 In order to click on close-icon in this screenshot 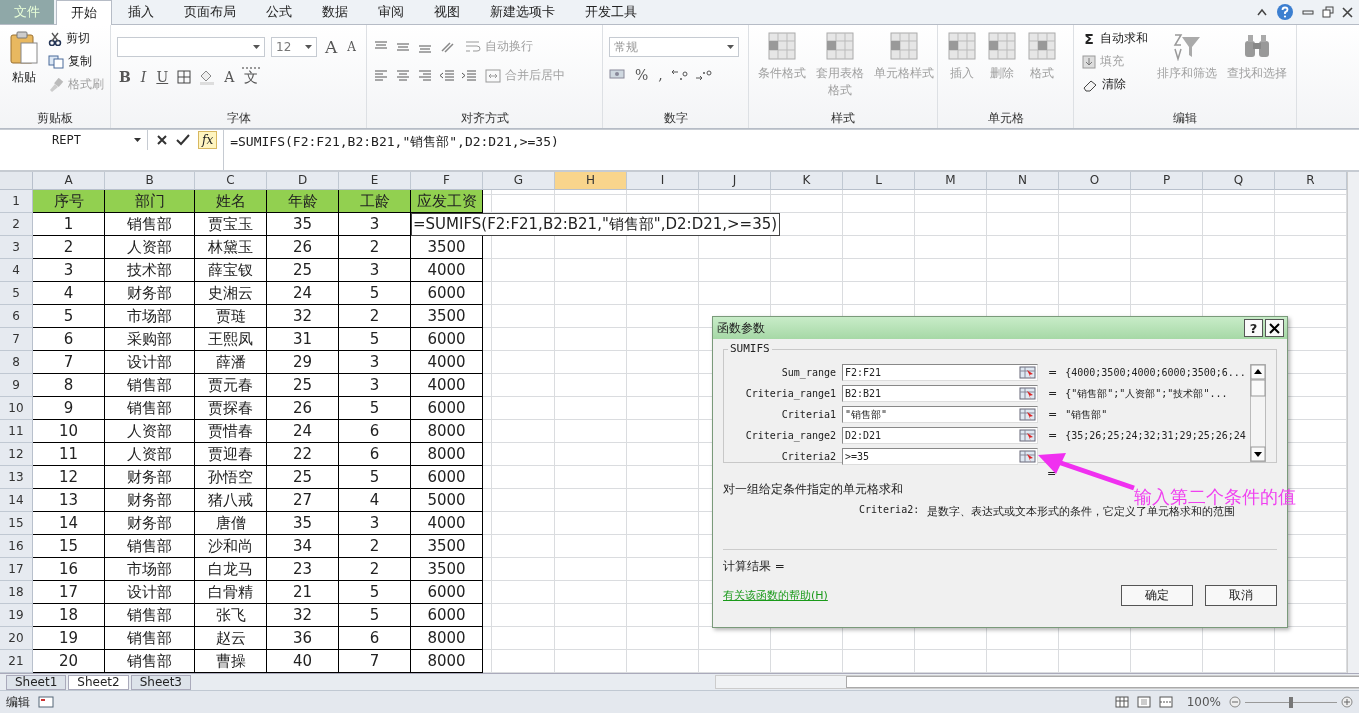, I will do `click(1347, 12)`.